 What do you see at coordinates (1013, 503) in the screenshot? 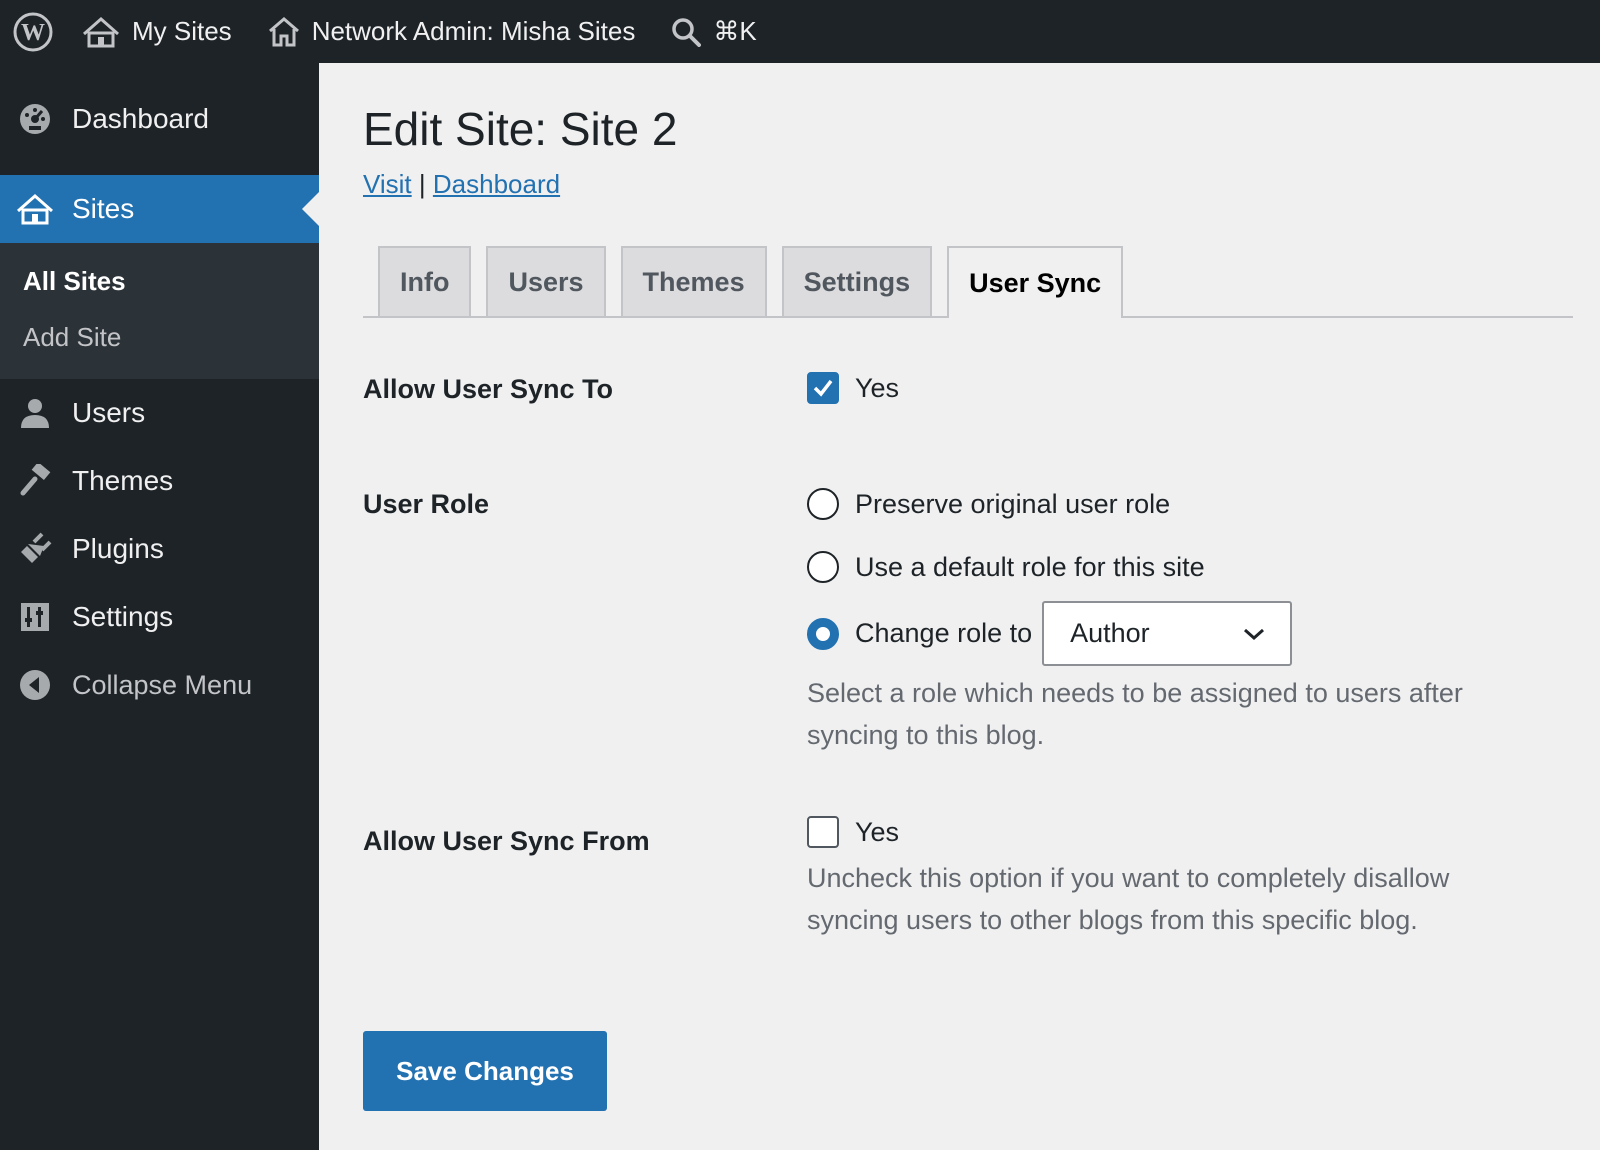
I see `preserve-role-label: Preserve original user role` at bounding box center [1013, 503].